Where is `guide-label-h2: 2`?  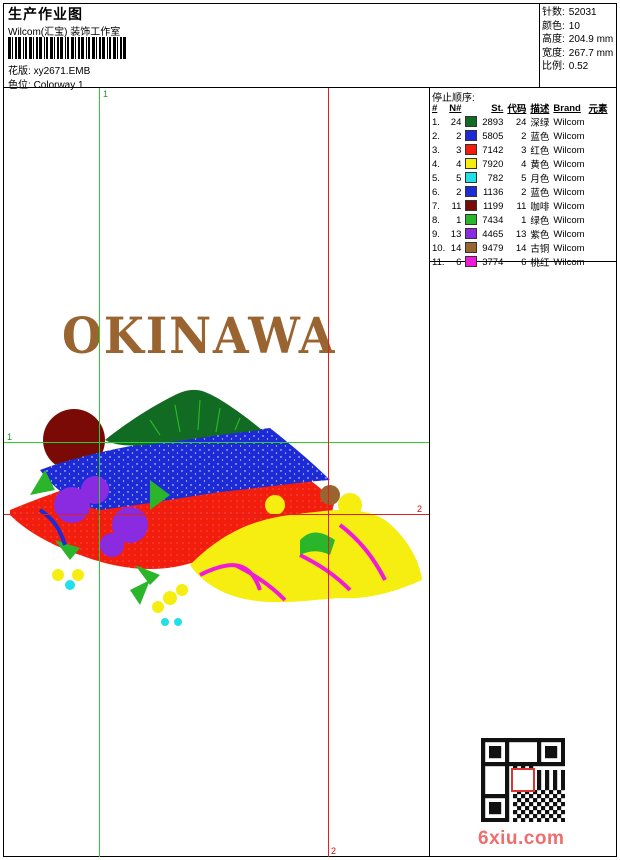 guide-label-h2: 2 is located at coordinates (420, 509).